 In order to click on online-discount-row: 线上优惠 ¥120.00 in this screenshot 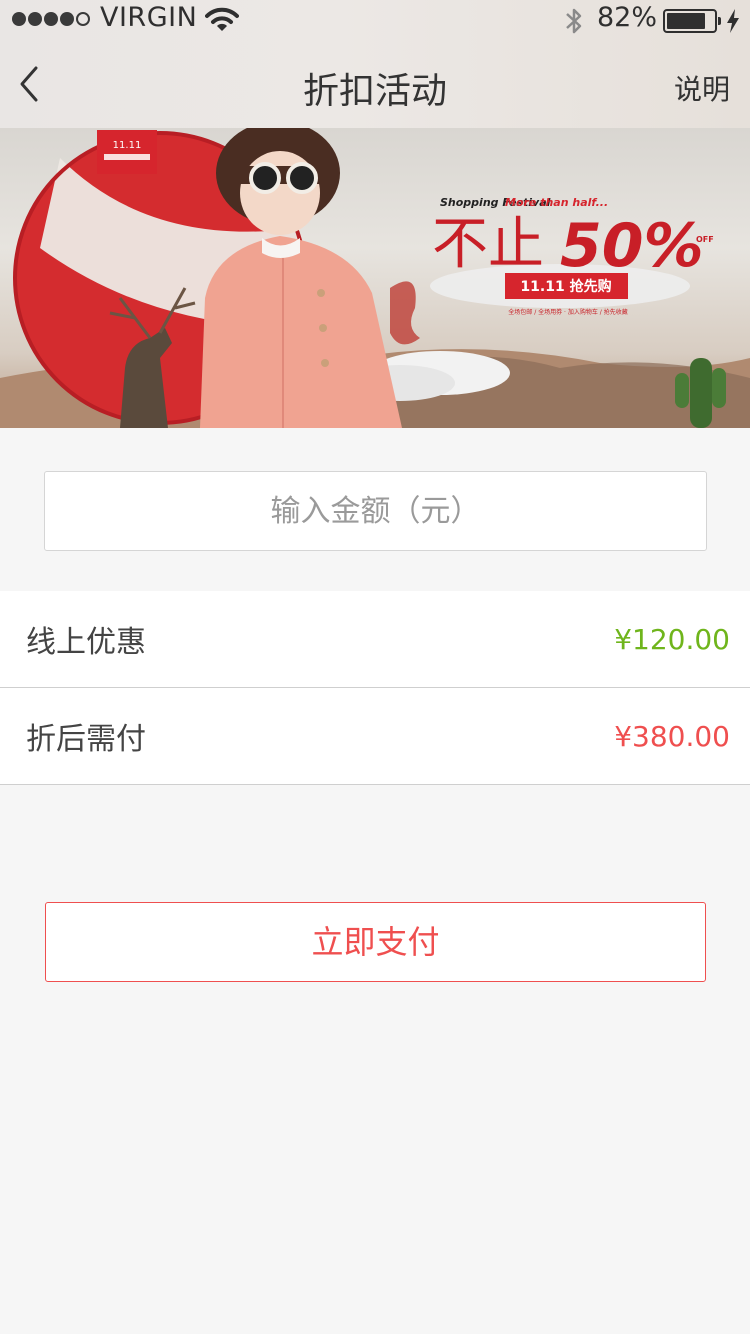, I will do `click(375, 639)`.